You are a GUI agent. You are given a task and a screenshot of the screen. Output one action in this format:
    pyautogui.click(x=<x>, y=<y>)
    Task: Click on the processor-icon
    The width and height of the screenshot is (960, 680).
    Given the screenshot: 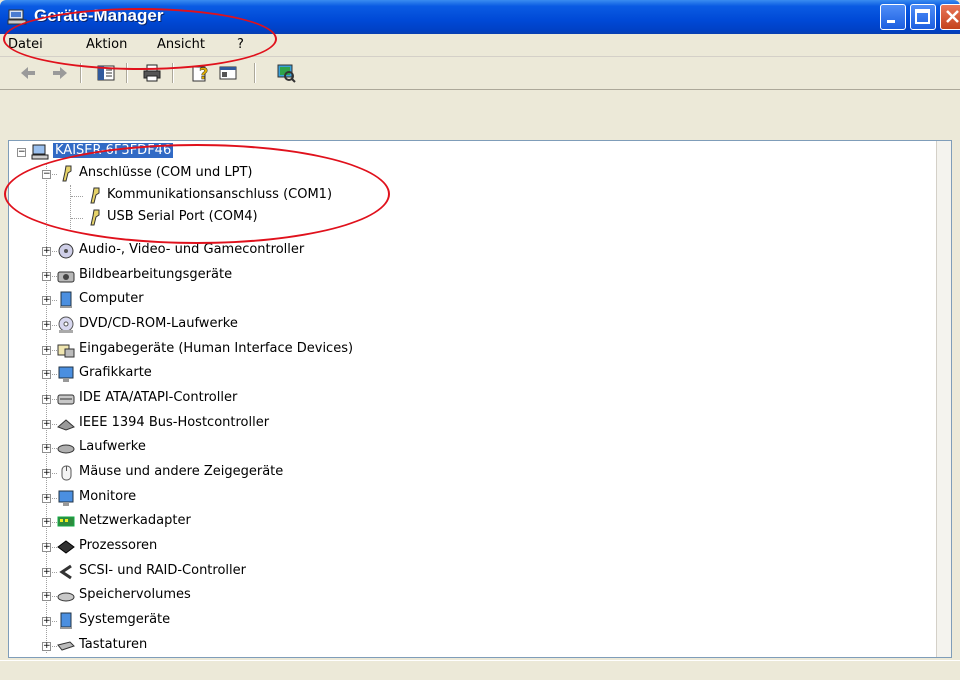 What is the action you would take?
    pyautogui.click(x=66, y=547)
    